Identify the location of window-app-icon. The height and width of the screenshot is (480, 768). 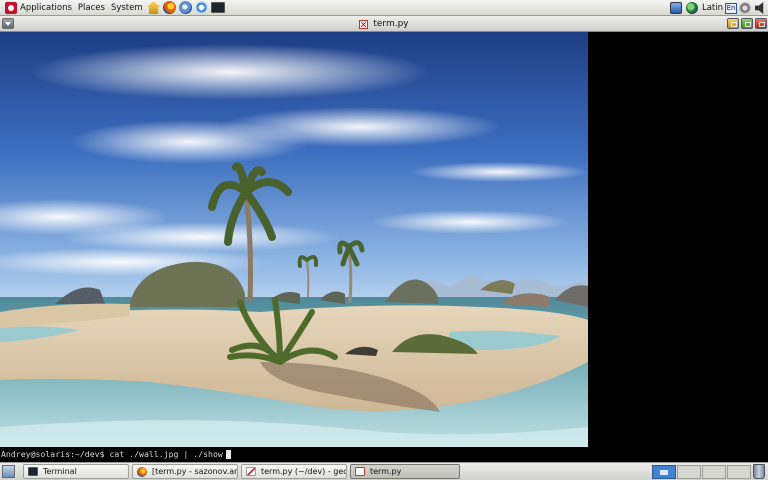
(364, 24).